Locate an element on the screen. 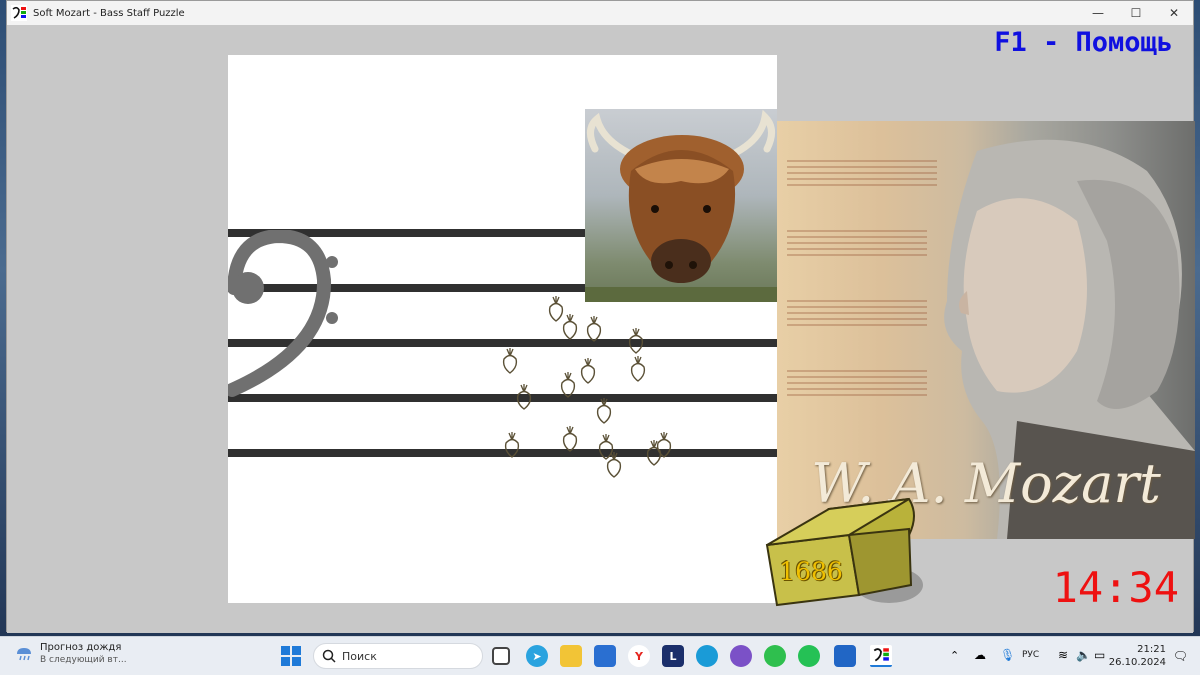 This screenshot has height=675, width=1200. treasure-chest: 1686 is located at coordinates (844, 555).